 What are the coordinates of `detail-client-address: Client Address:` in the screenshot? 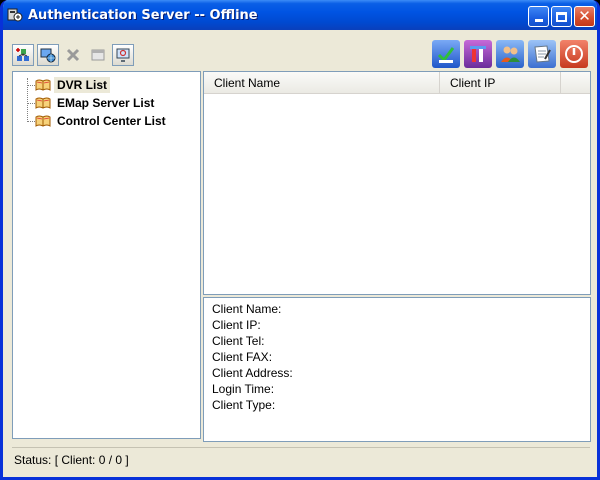 It's located at (252, 373).